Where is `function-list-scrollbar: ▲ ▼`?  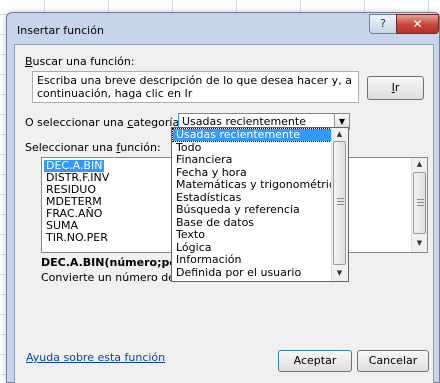
function-list-scrollbar: ▲ ▼ is located at coordinates (419, 205).